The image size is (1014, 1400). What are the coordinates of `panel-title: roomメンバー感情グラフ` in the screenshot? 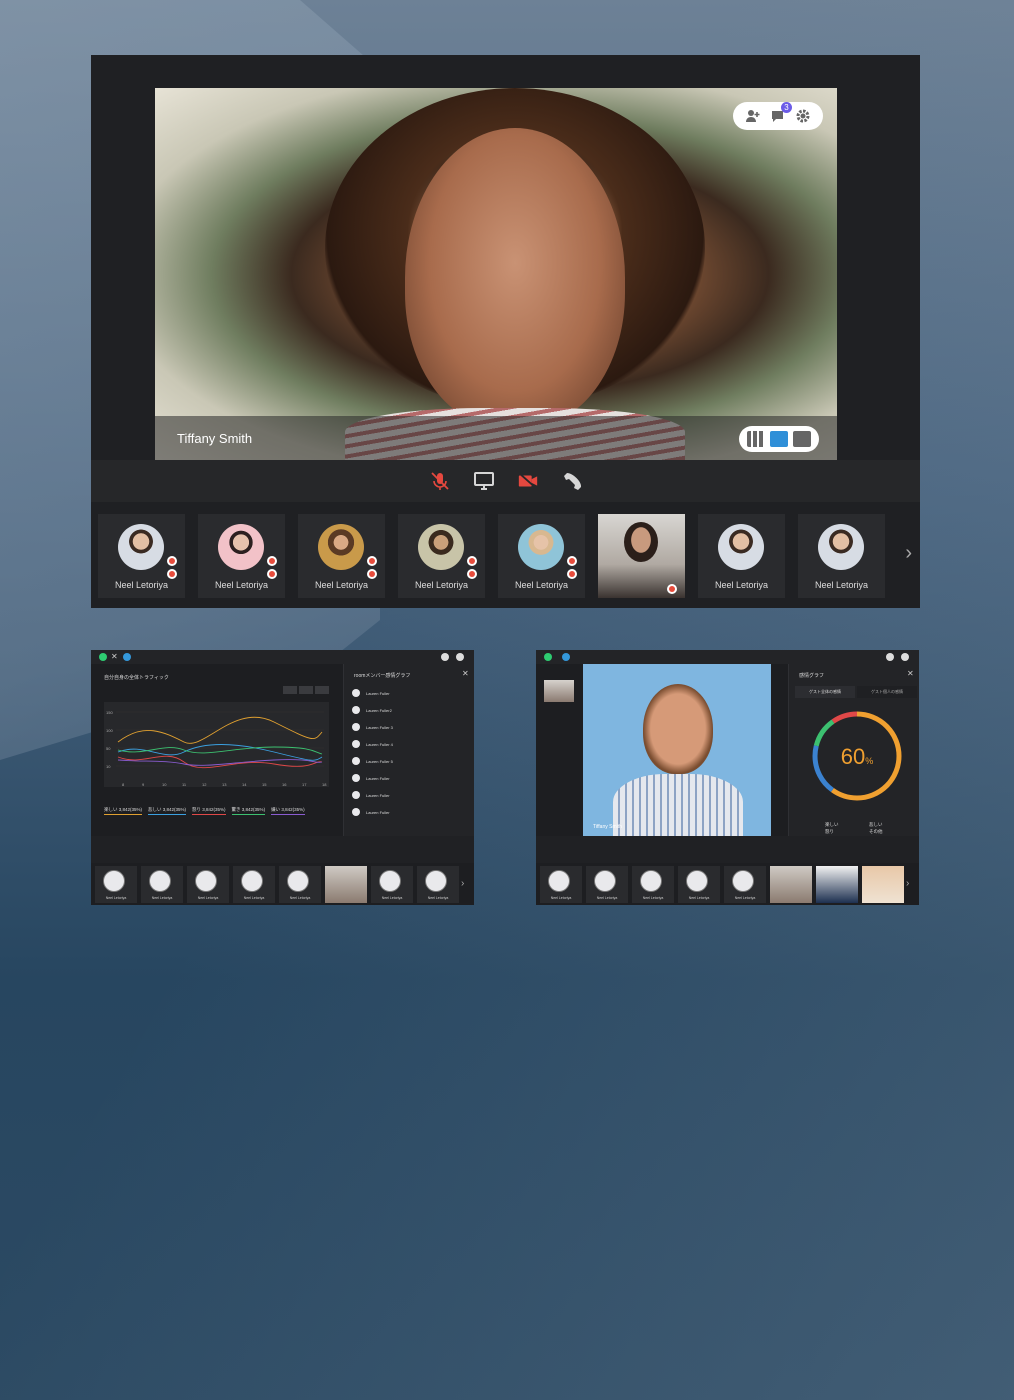 It's located at (382, 676).